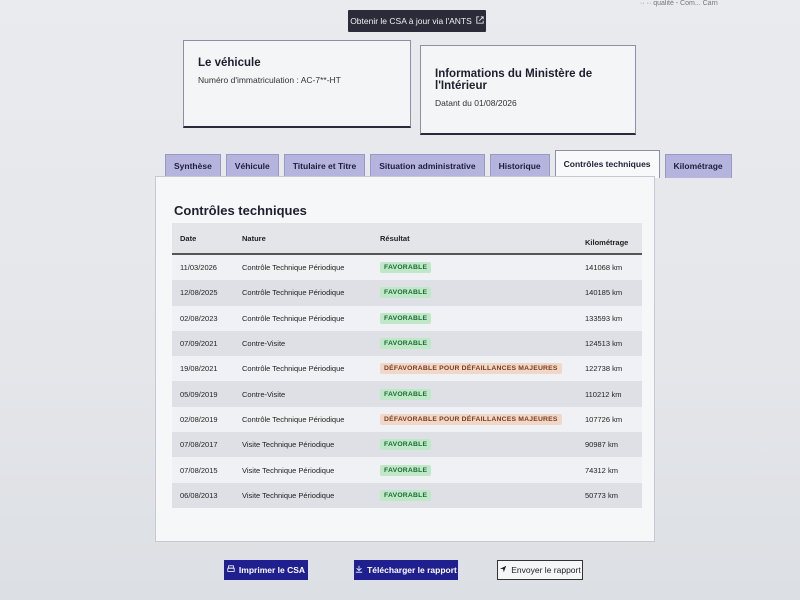 The width and height of the screenshot is (800, 600). I want to click on csa-button-label: Obtenir le CSA à jour via l'ANTS, so click(411, 21).